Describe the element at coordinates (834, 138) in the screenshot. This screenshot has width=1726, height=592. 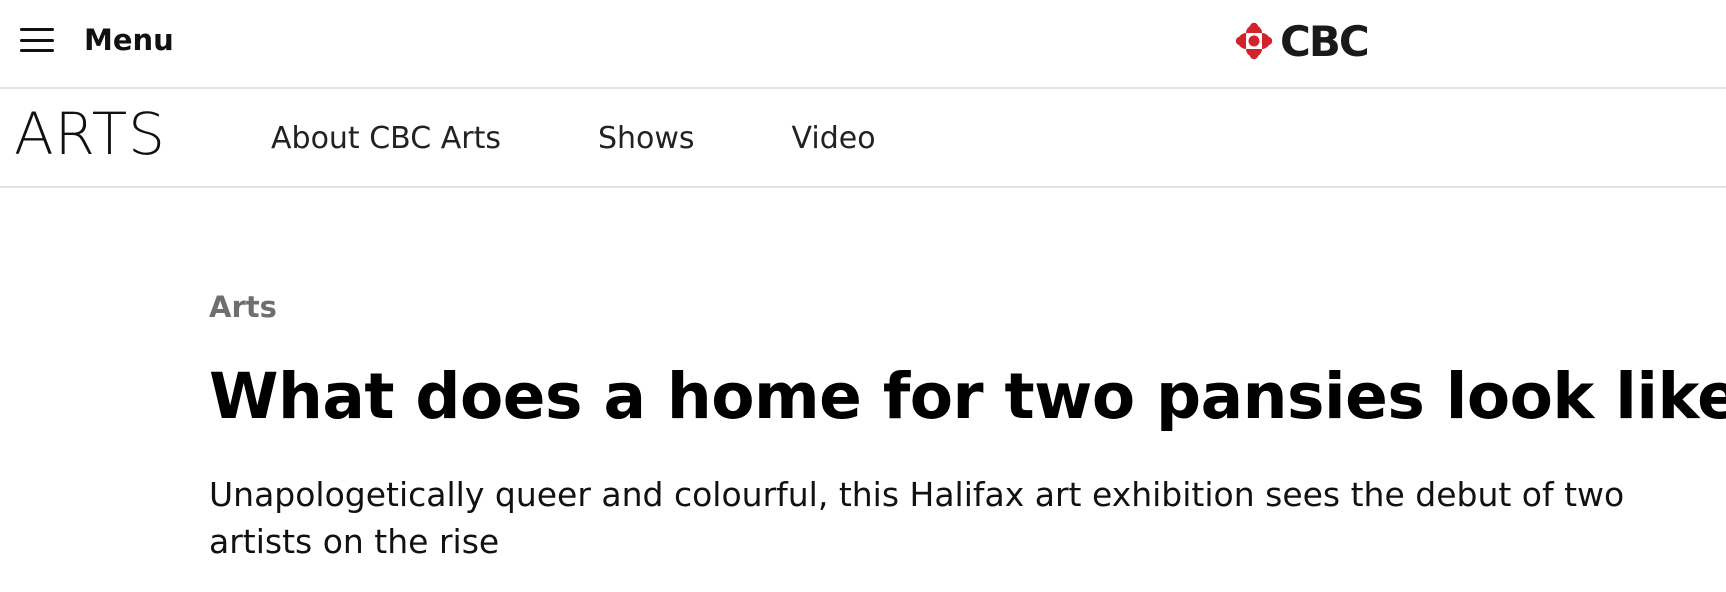
I see `nav-link-video: Video` at that location.